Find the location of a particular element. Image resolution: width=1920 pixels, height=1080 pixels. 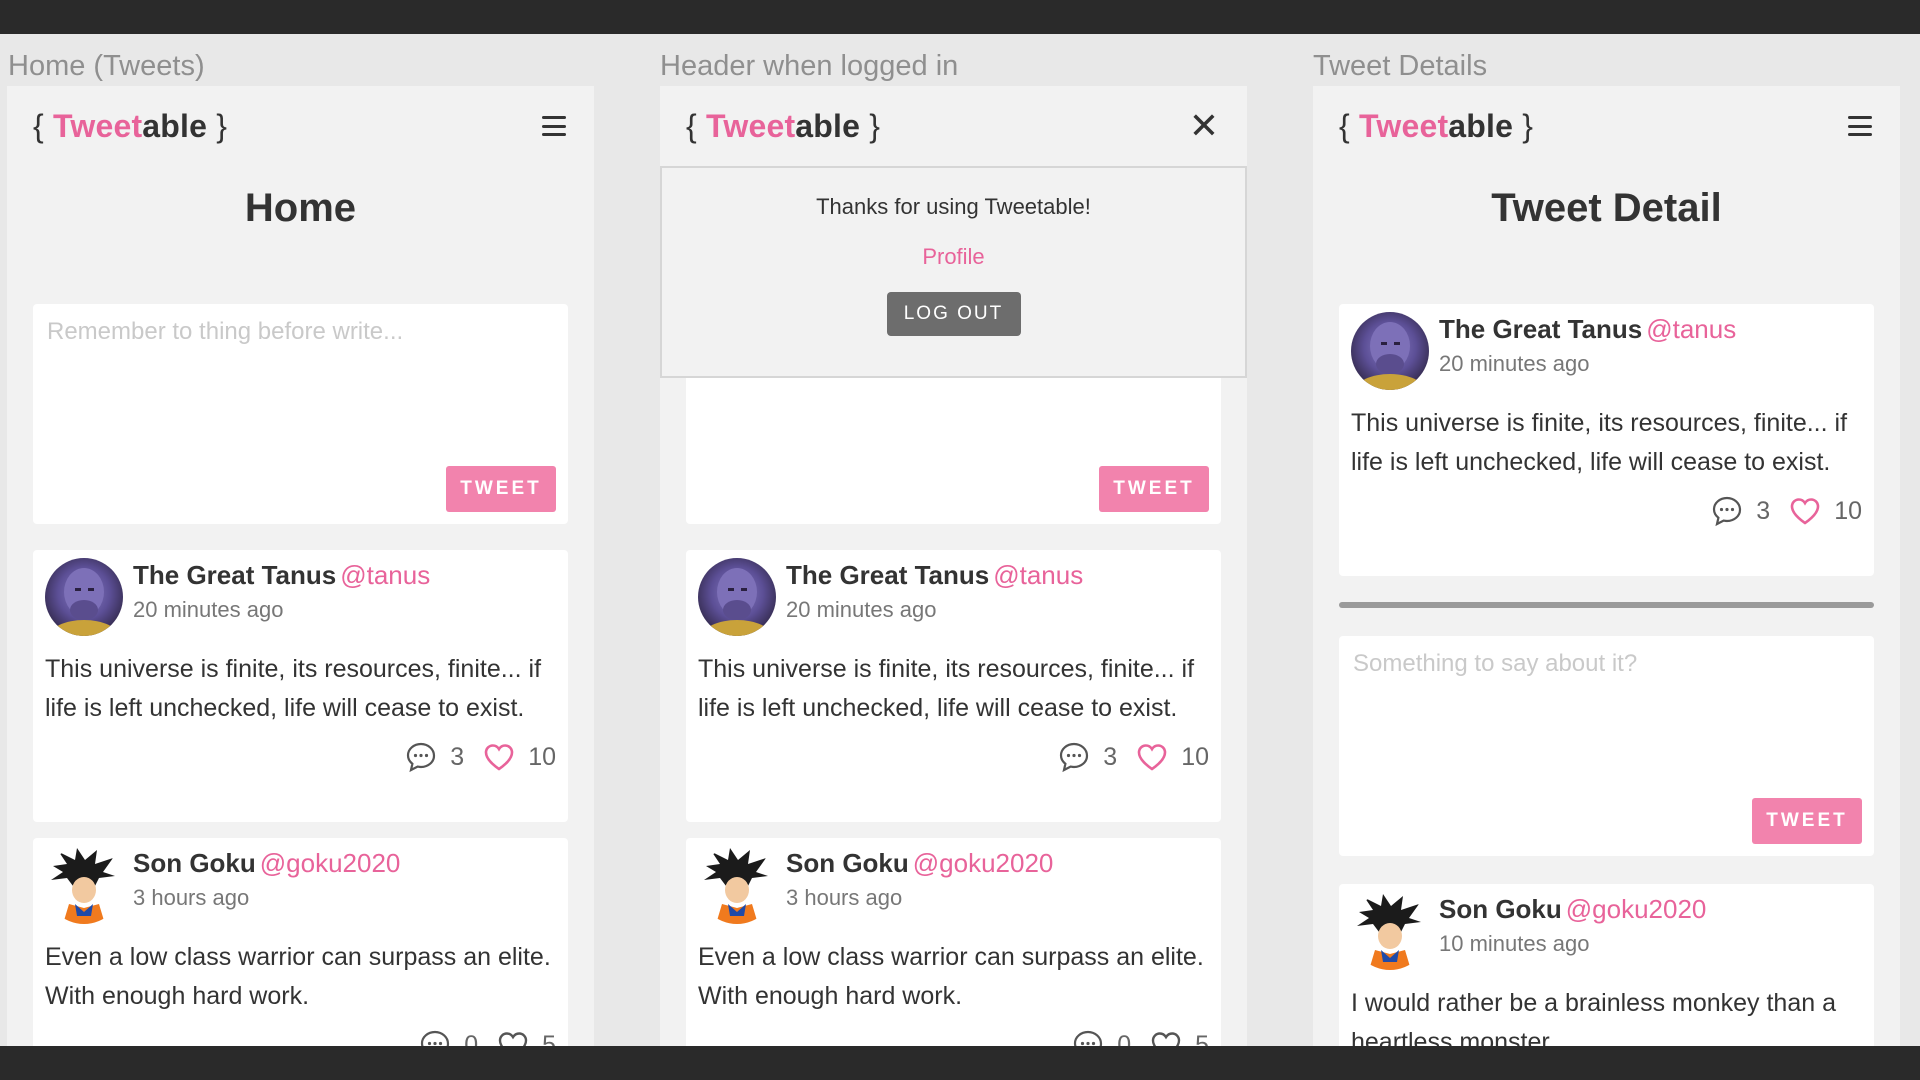

frame-label-home: Home (Tweets) is located at coordinates (106, 66).